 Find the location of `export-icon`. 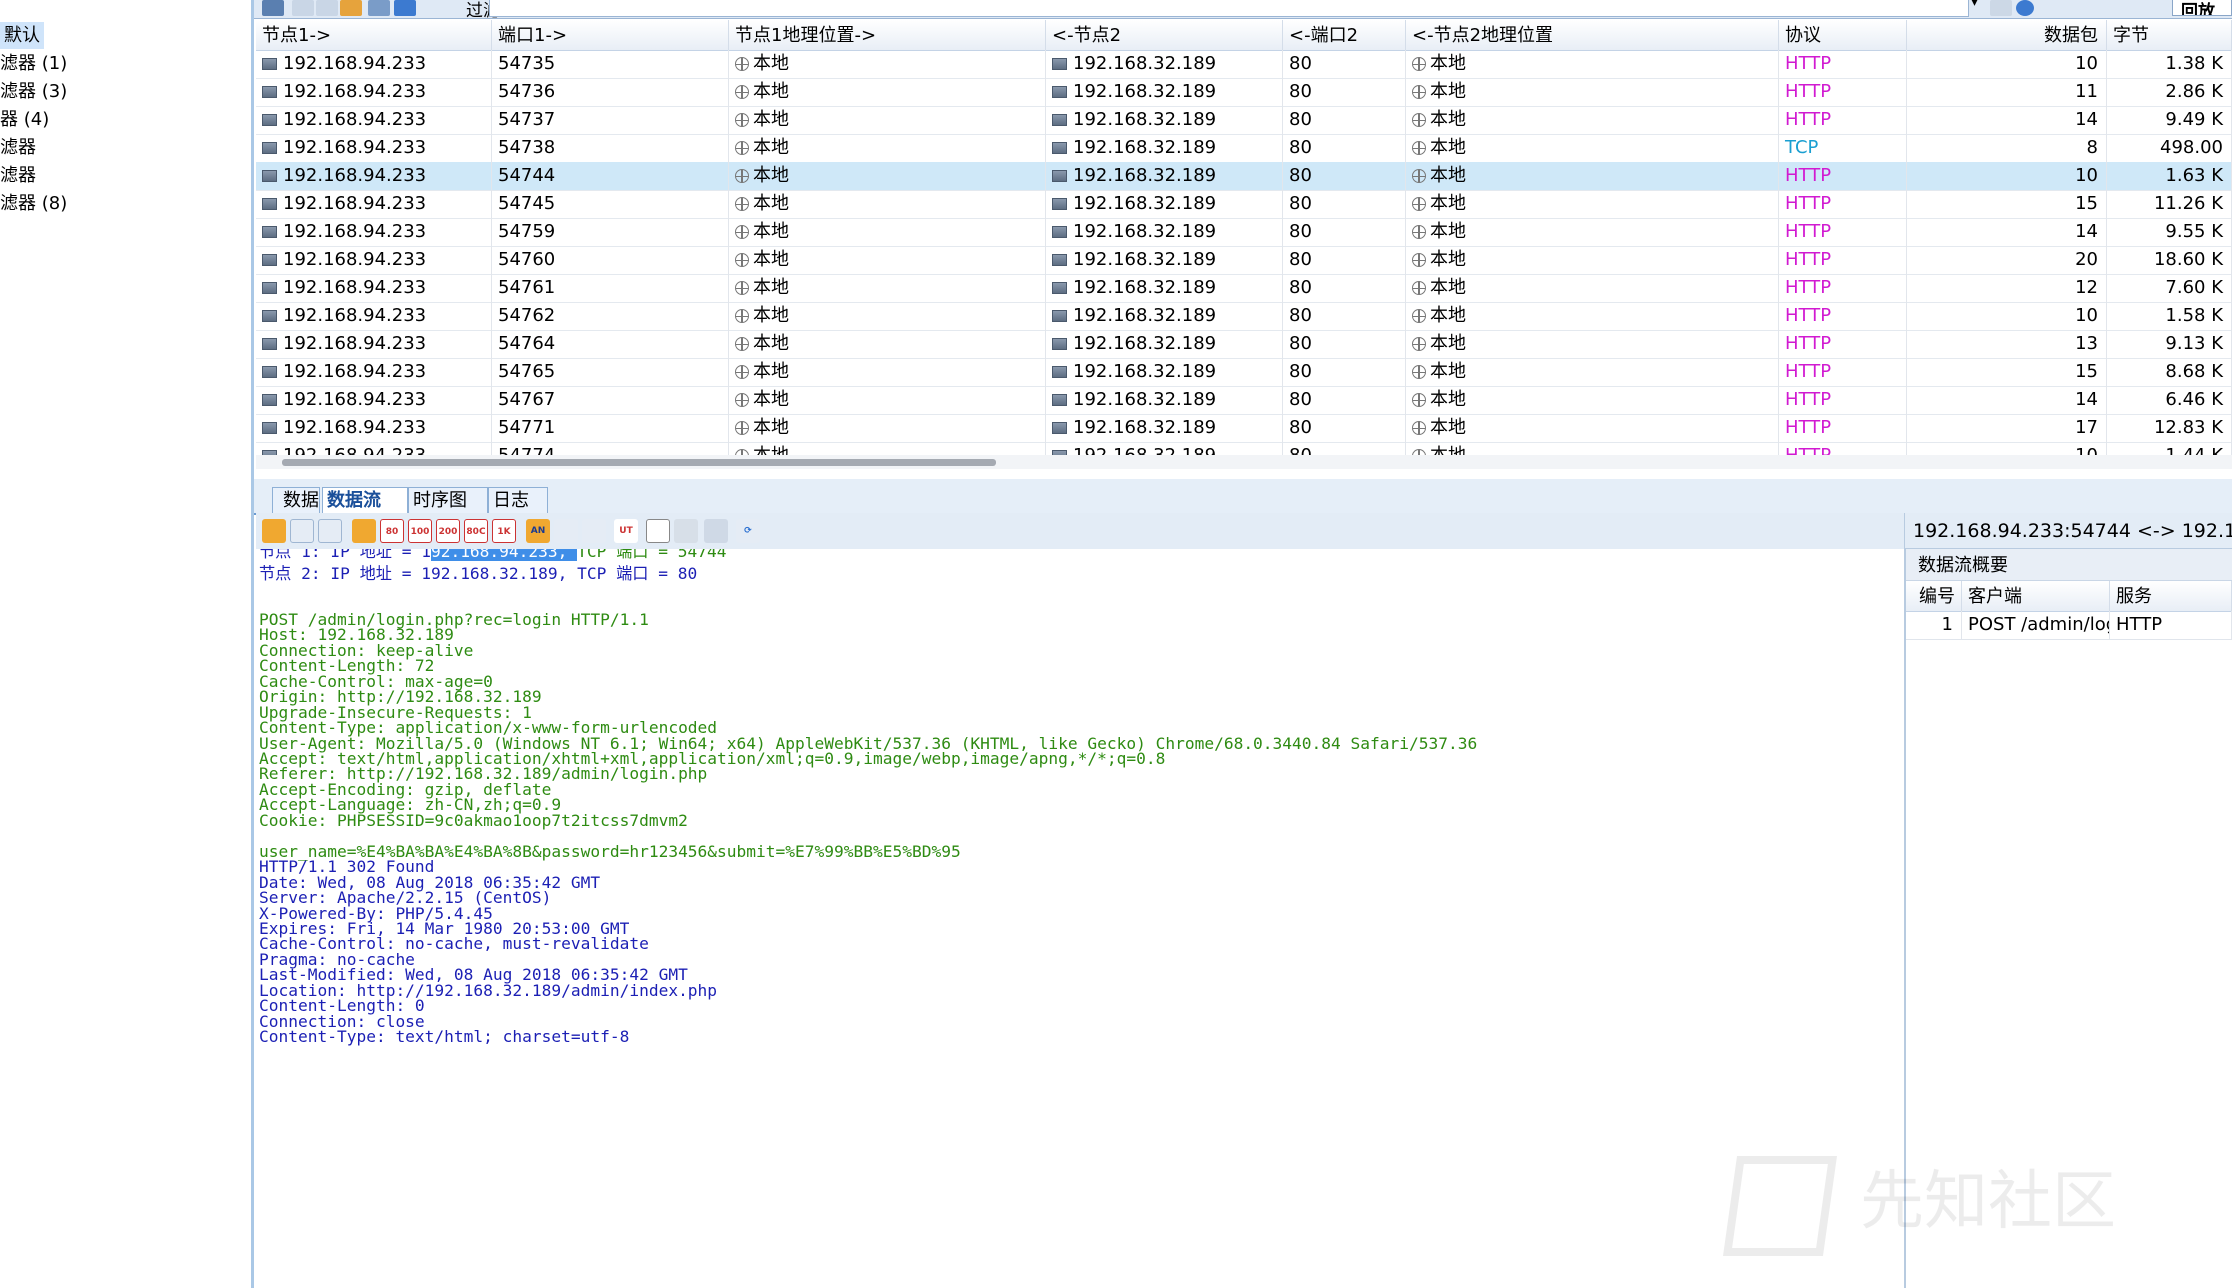

export-icon is located at coordinates (686, 531).